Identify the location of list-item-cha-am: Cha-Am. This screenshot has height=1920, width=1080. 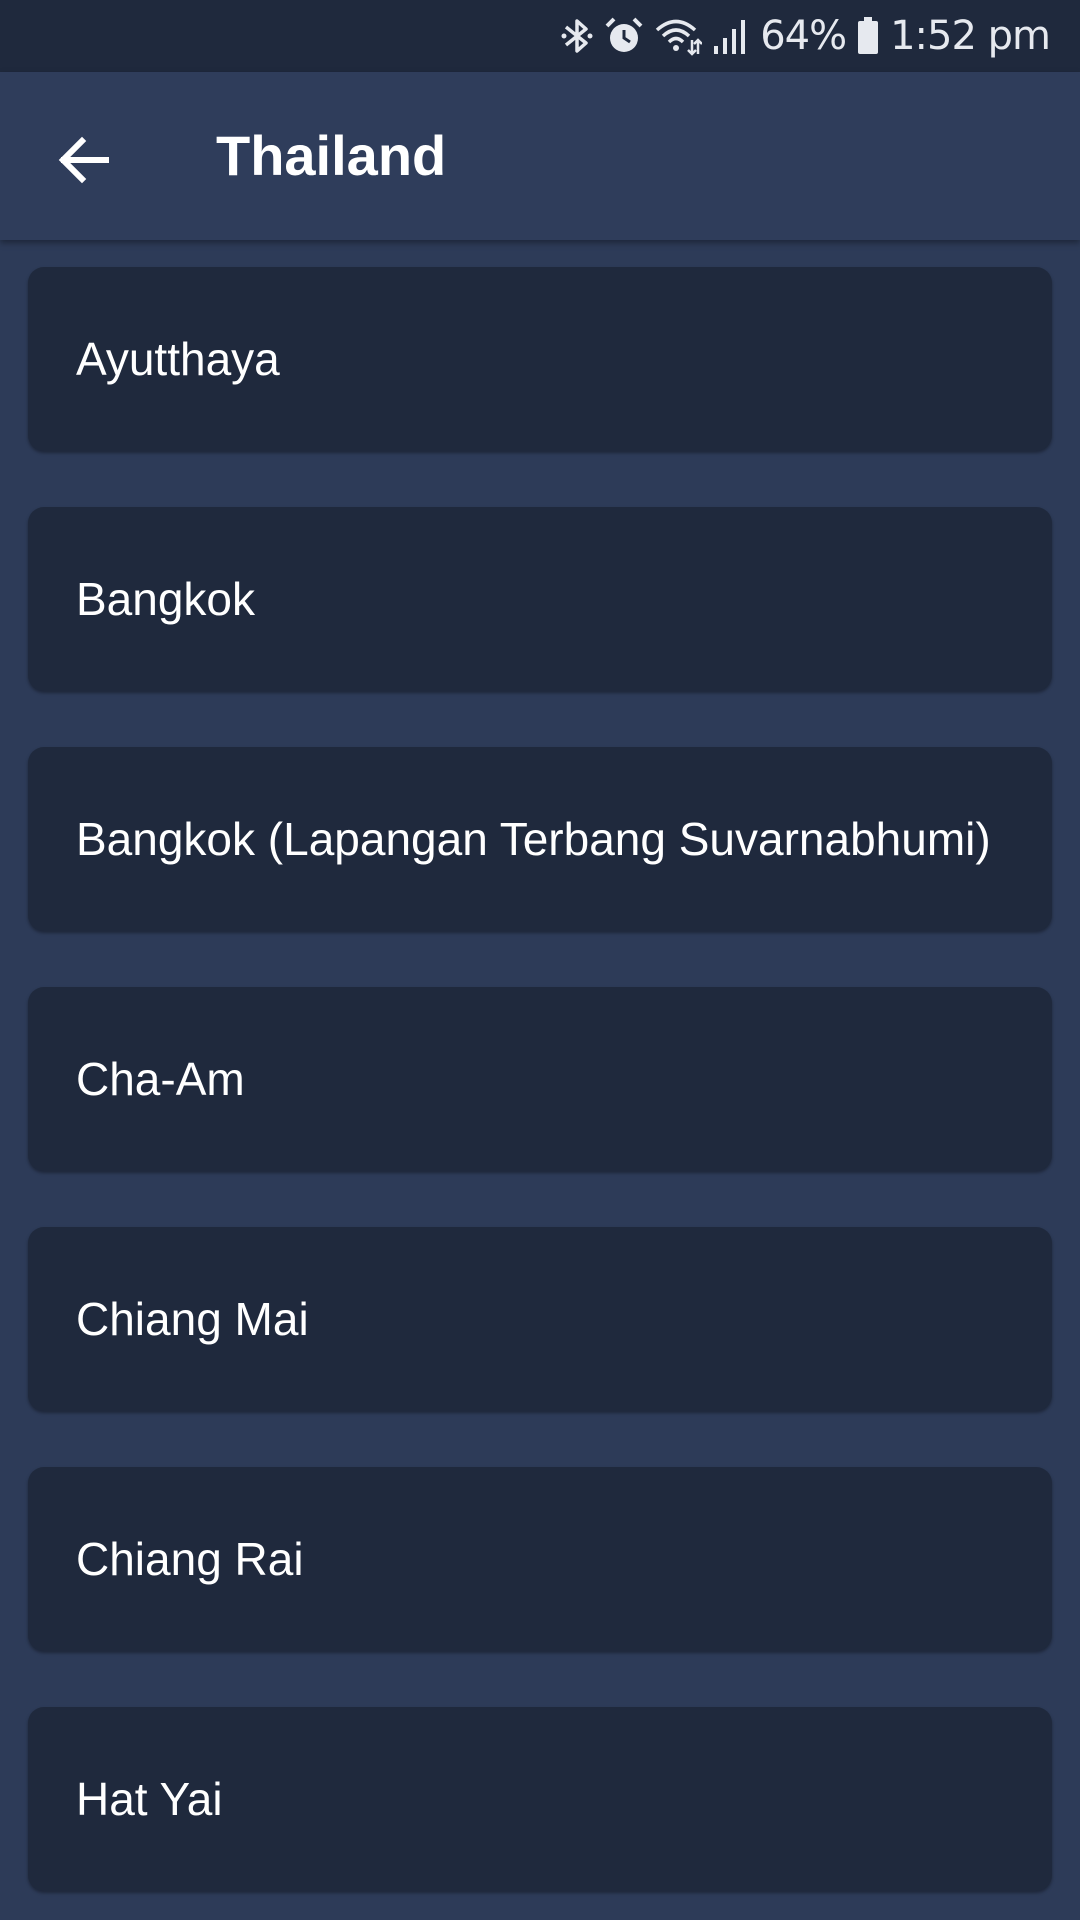
(540, 1079).